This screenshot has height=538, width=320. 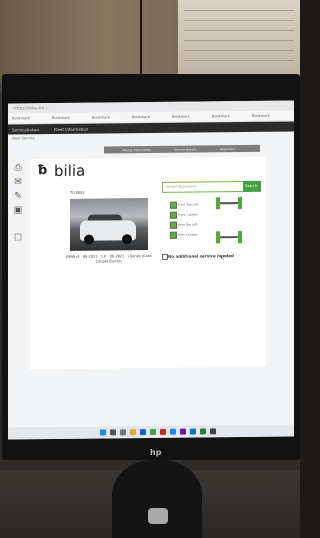 I want to click on checklist-label: Front Camber, so click(x=188, y=214).